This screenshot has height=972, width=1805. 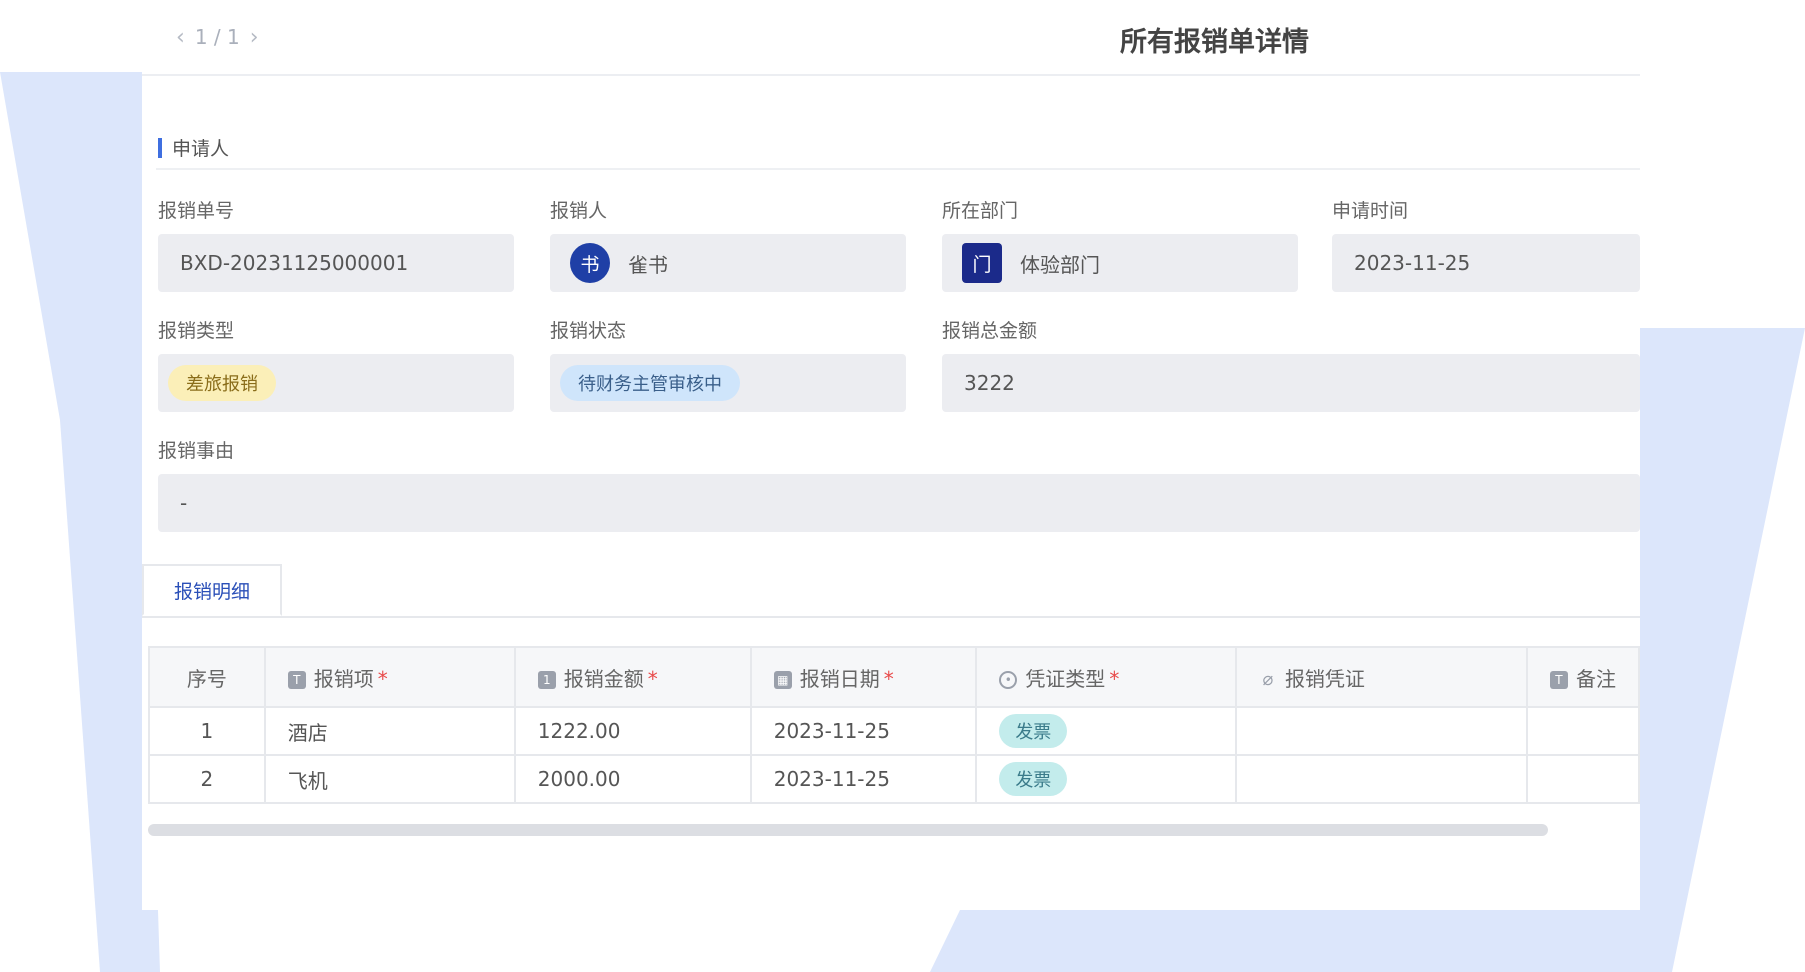 I want to click on reason-label: 报销事由, so click(x=196, y=451).